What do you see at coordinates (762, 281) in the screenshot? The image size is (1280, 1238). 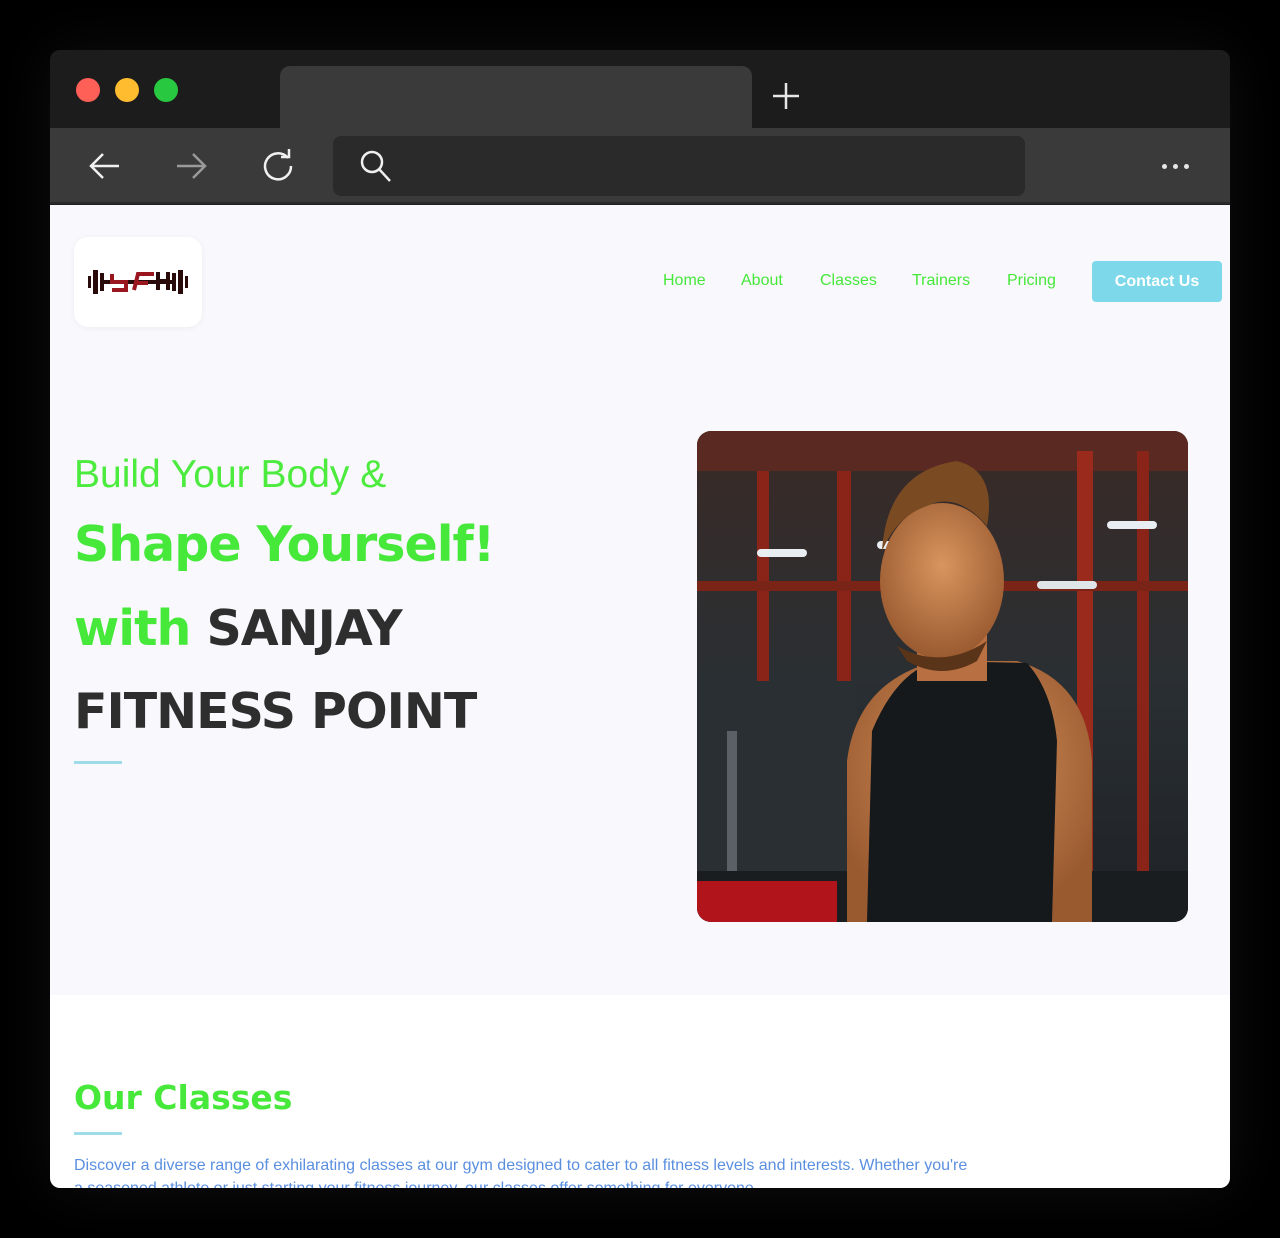 I see `nav-link-about: About` at bounding box center [762, 281].